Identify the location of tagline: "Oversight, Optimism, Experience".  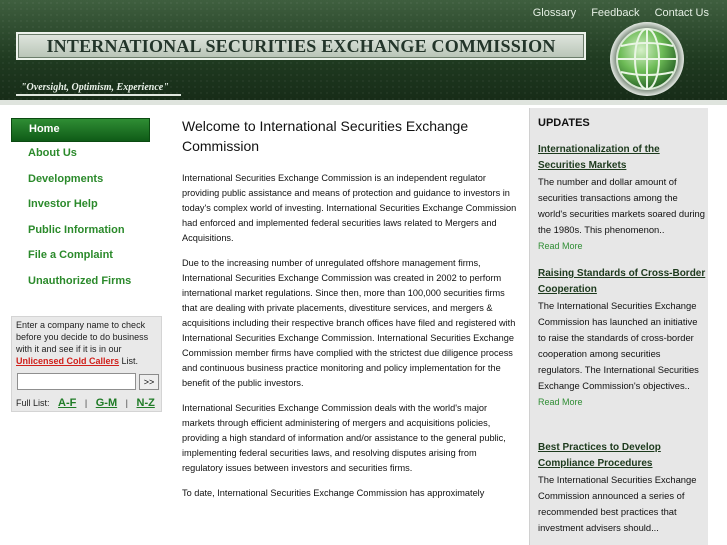
(95, 87).